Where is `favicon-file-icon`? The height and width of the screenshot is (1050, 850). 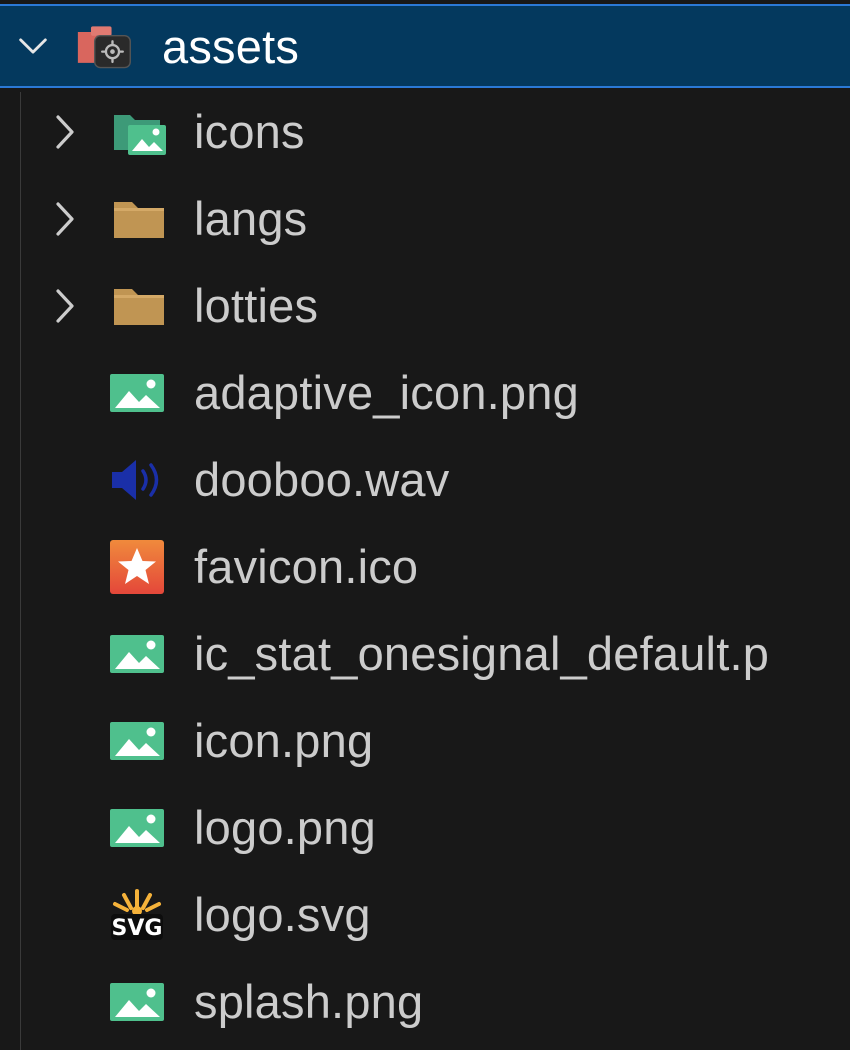
favicon-file-icon is located at coordinates (137, 566).